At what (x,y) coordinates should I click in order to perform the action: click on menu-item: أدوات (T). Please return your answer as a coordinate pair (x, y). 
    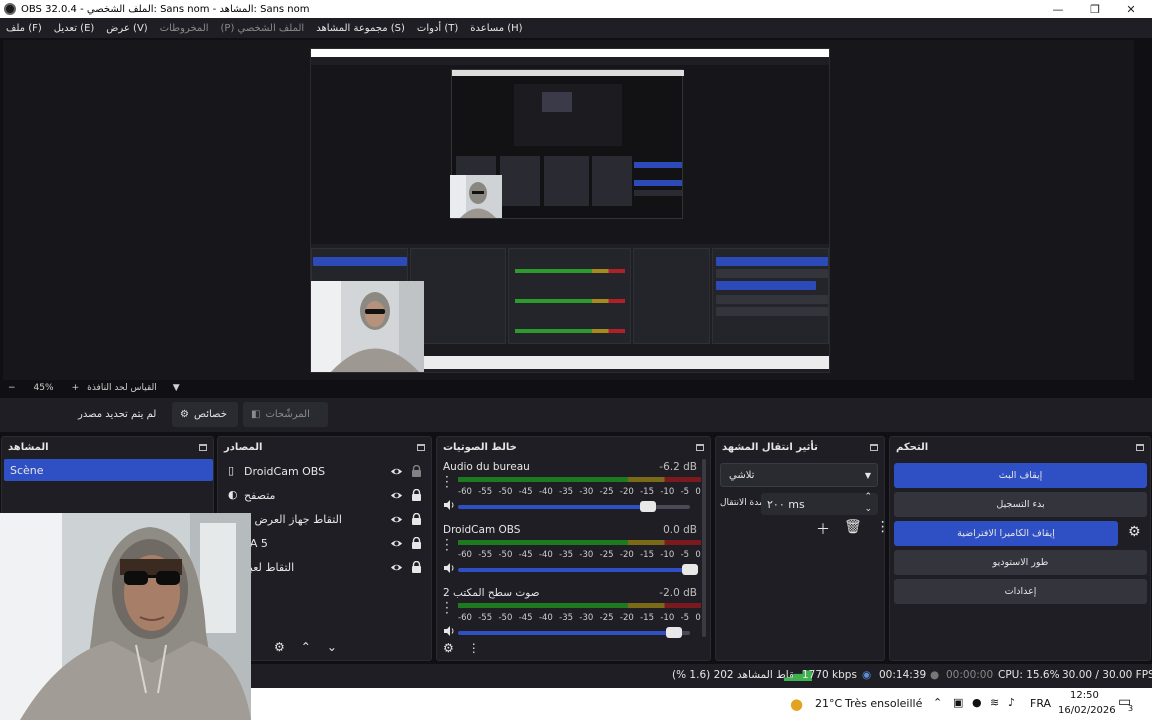
    Looking at the image, I should click on (437, 28).